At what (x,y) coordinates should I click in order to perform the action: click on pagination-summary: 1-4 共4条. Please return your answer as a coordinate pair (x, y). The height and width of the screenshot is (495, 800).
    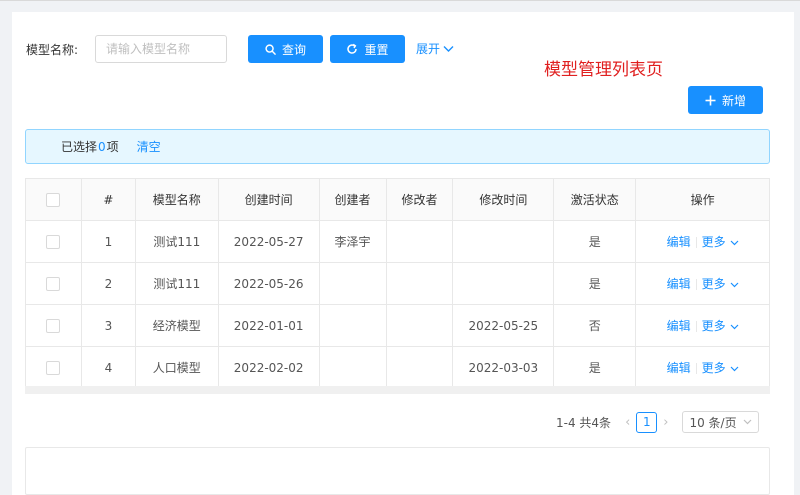
    Looking at the image, I should click on (584, 422).